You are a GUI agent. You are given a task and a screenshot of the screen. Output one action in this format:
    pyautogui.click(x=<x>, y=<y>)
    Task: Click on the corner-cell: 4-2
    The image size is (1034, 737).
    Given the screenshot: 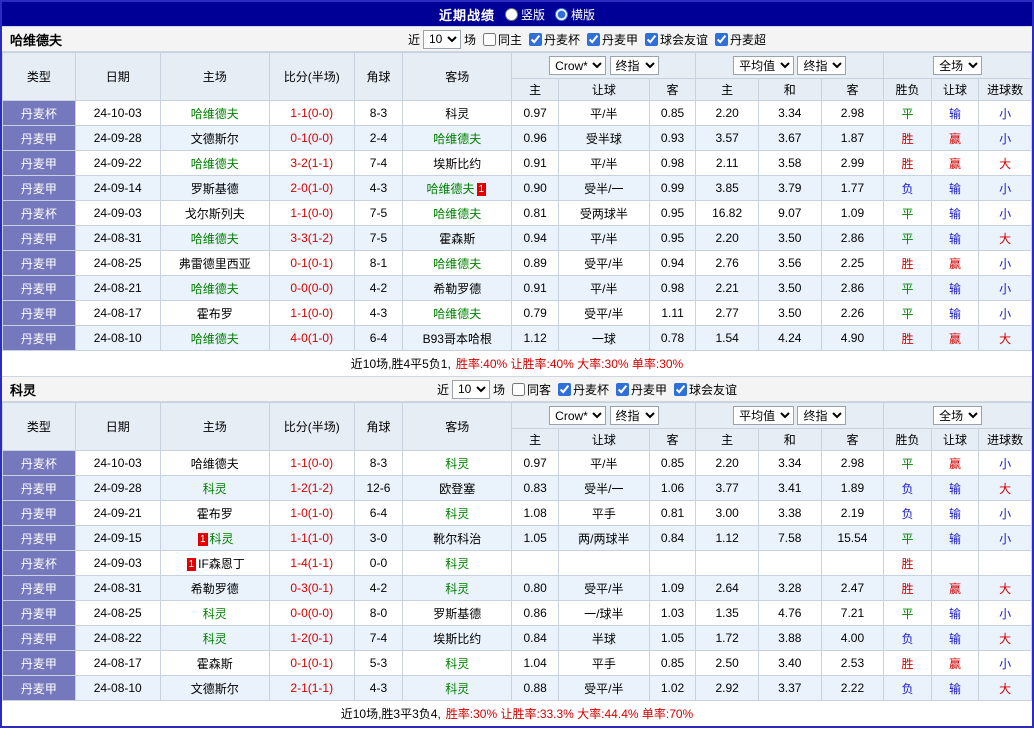 What is the action you would take?
    pyautogui.click(x=378, y=588)
    